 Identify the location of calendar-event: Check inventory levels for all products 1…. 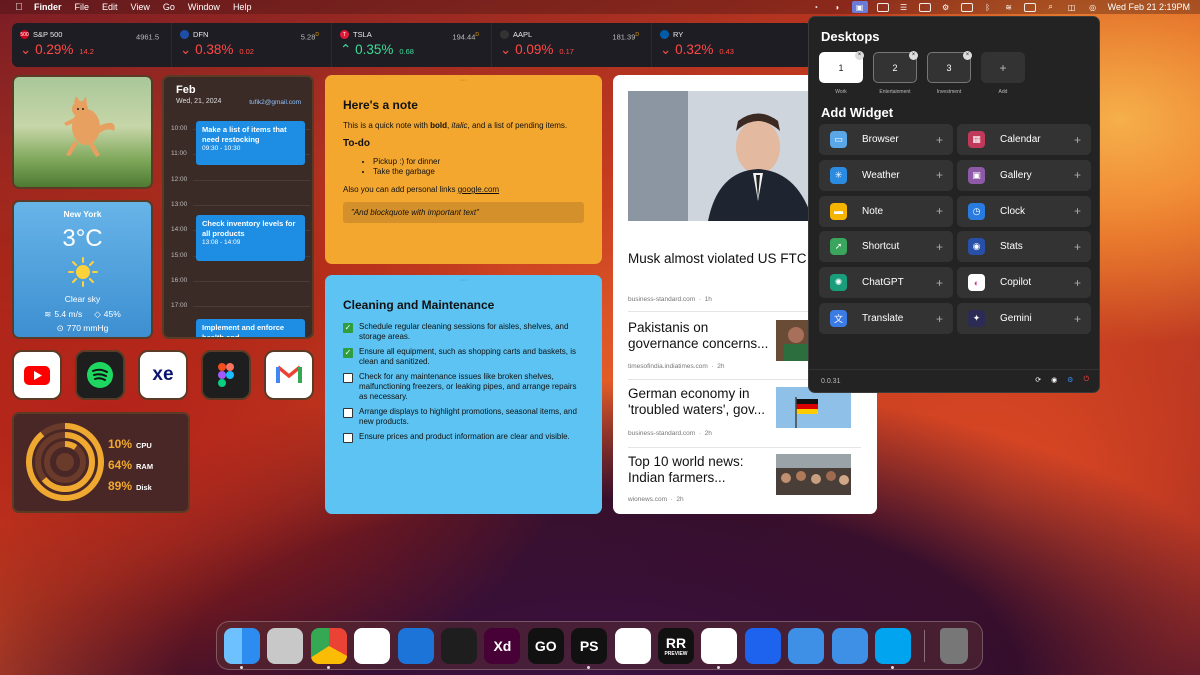
(250, 238).